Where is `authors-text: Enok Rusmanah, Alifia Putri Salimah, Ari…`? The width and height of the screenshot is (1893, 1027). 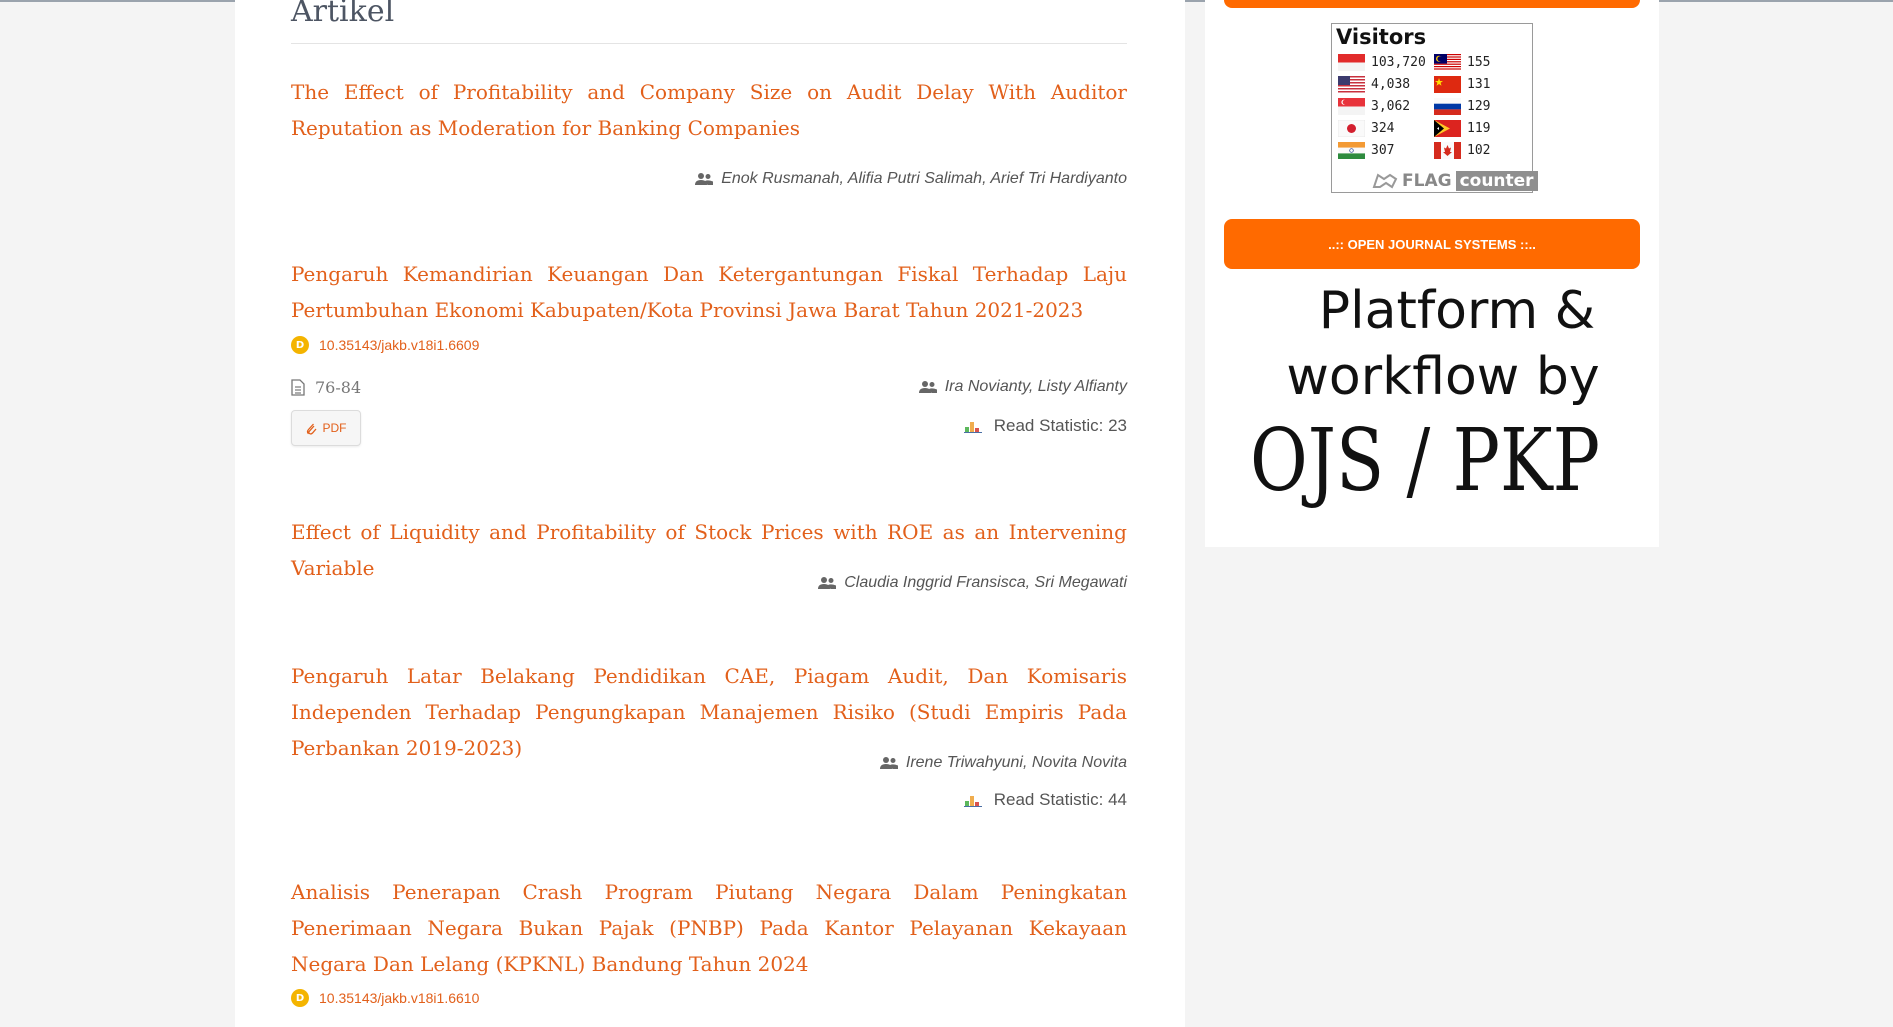 authors-text: Enok Rusmanah, Alifia Putri Salimah, Ari… is located at coordinates (924, 178).